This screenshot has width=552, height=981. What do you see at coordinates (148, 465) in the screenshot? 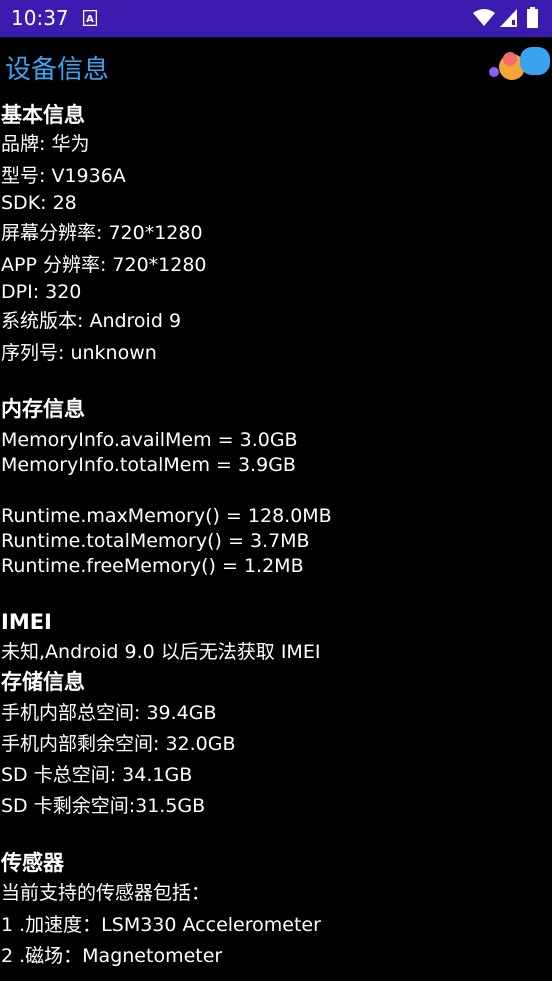
I see `total-mem-text: MemoryInfo.totalMem = 3.9GB` at bounding box center [148, 465].